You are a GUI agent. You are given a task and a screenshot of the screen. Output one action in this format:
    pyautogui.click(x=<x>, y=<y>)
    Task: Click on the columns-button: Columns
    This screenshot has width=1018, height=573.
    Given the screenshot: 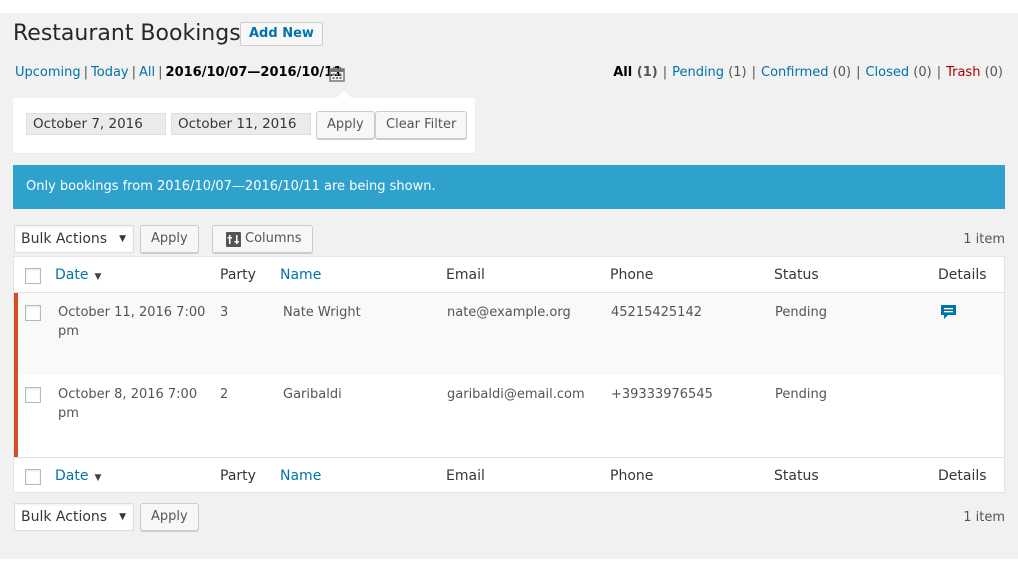 What is the action you would take?
    pyautogui.click(x=262, y=239)
    